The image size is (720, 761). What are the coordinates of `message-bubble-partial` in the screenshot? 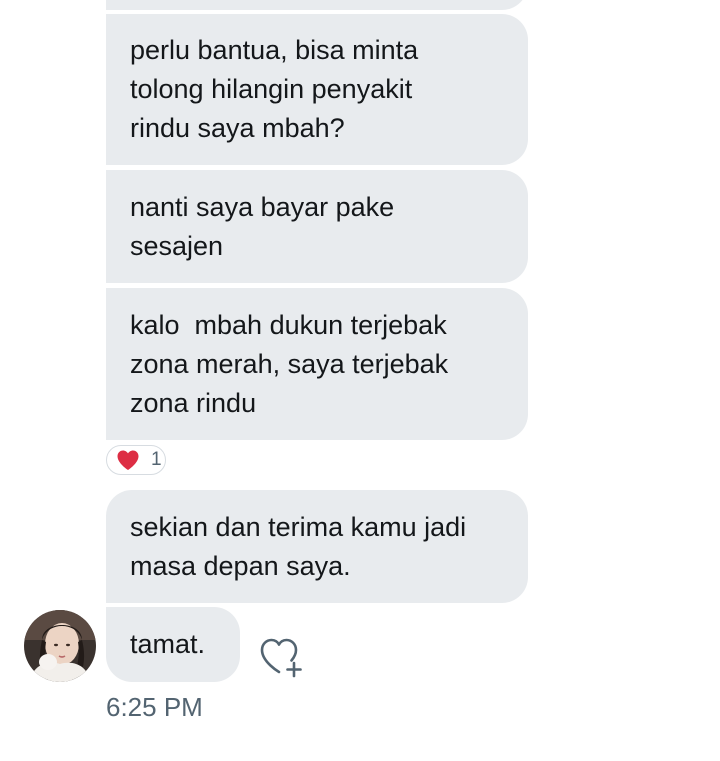 It's located at (317, 5).